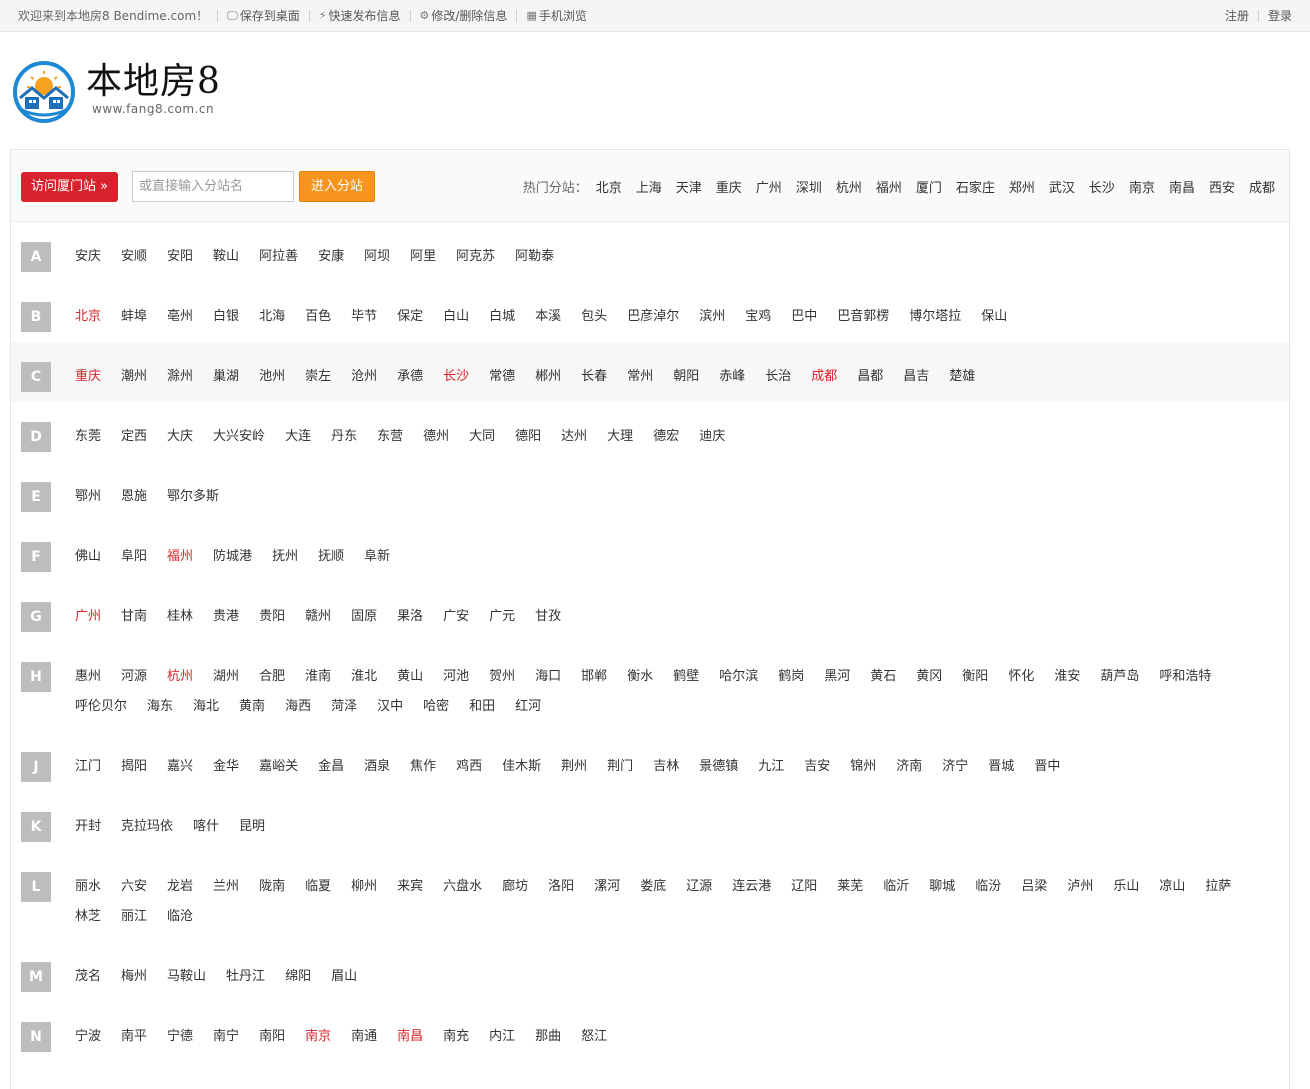 This screenshot has height=1089, width=1310. Describe the element at coordinates (456, 677) in the screenshot. I see `city-link: 河池` at that location.